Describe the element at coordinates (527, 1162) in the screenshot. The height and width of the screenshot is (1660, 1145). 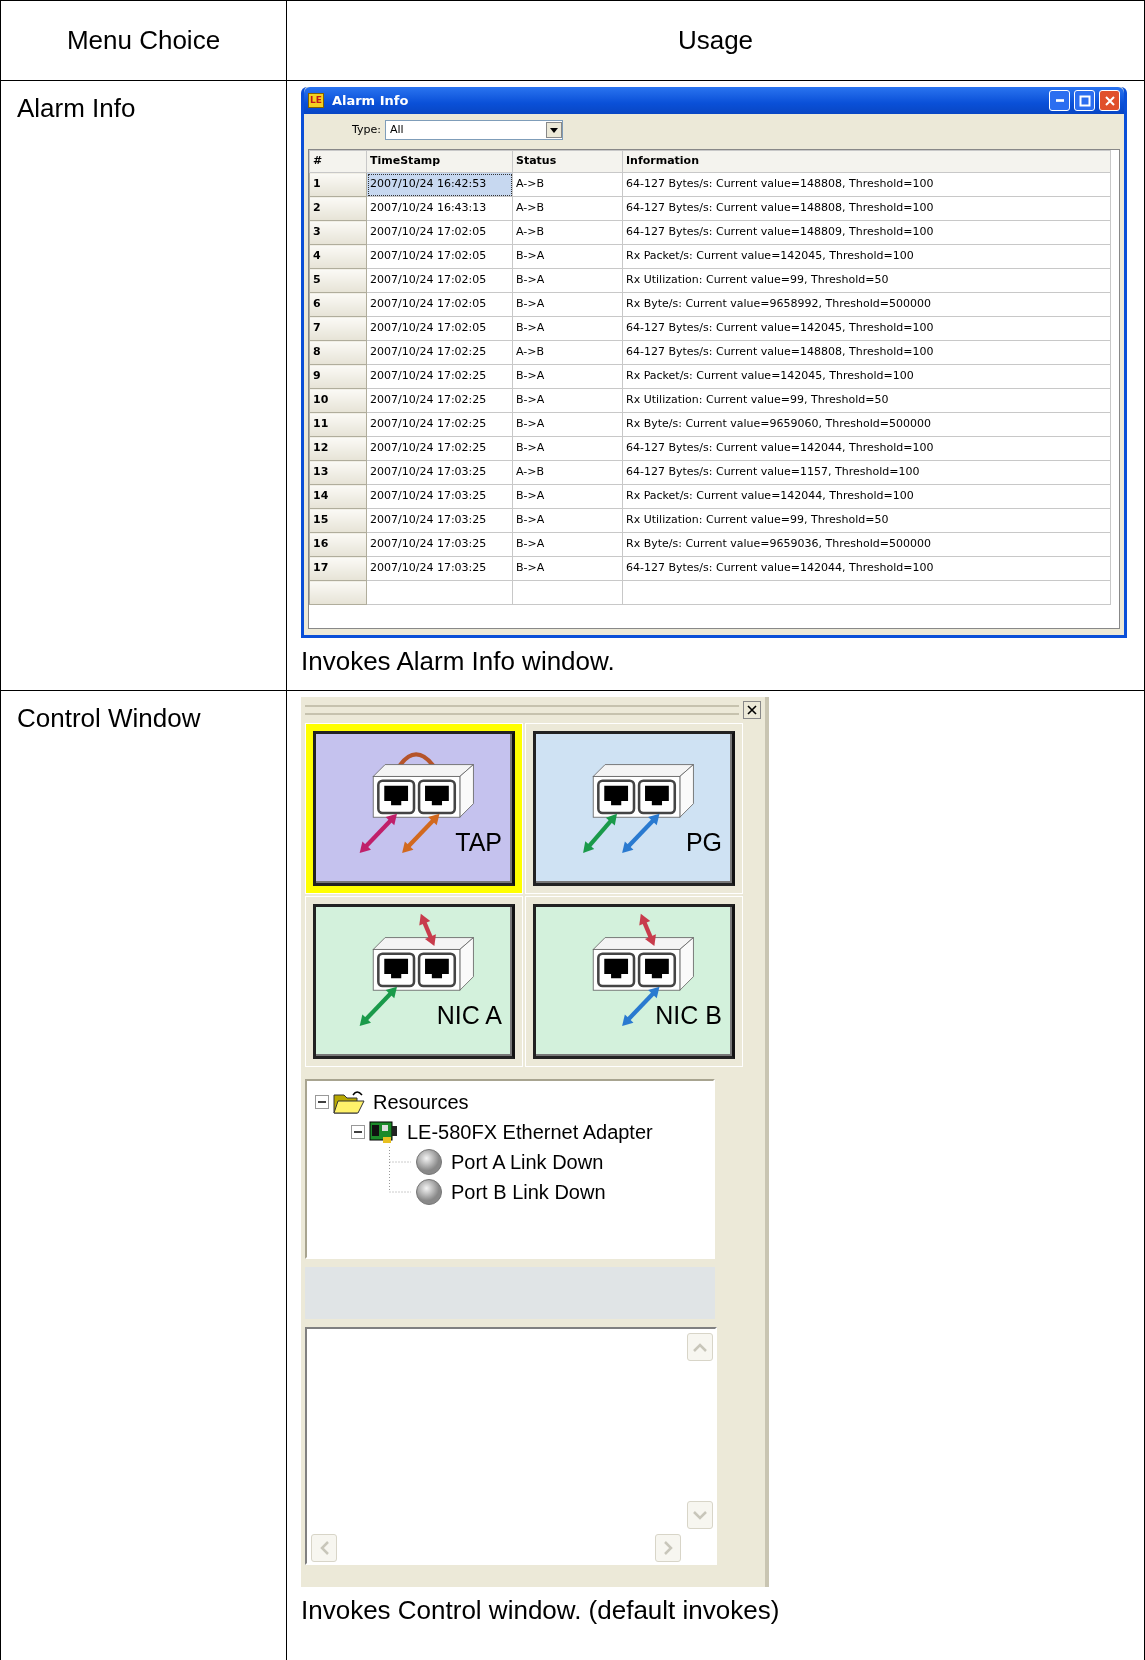
I see `tree-item: Port A Link Down` at that location.